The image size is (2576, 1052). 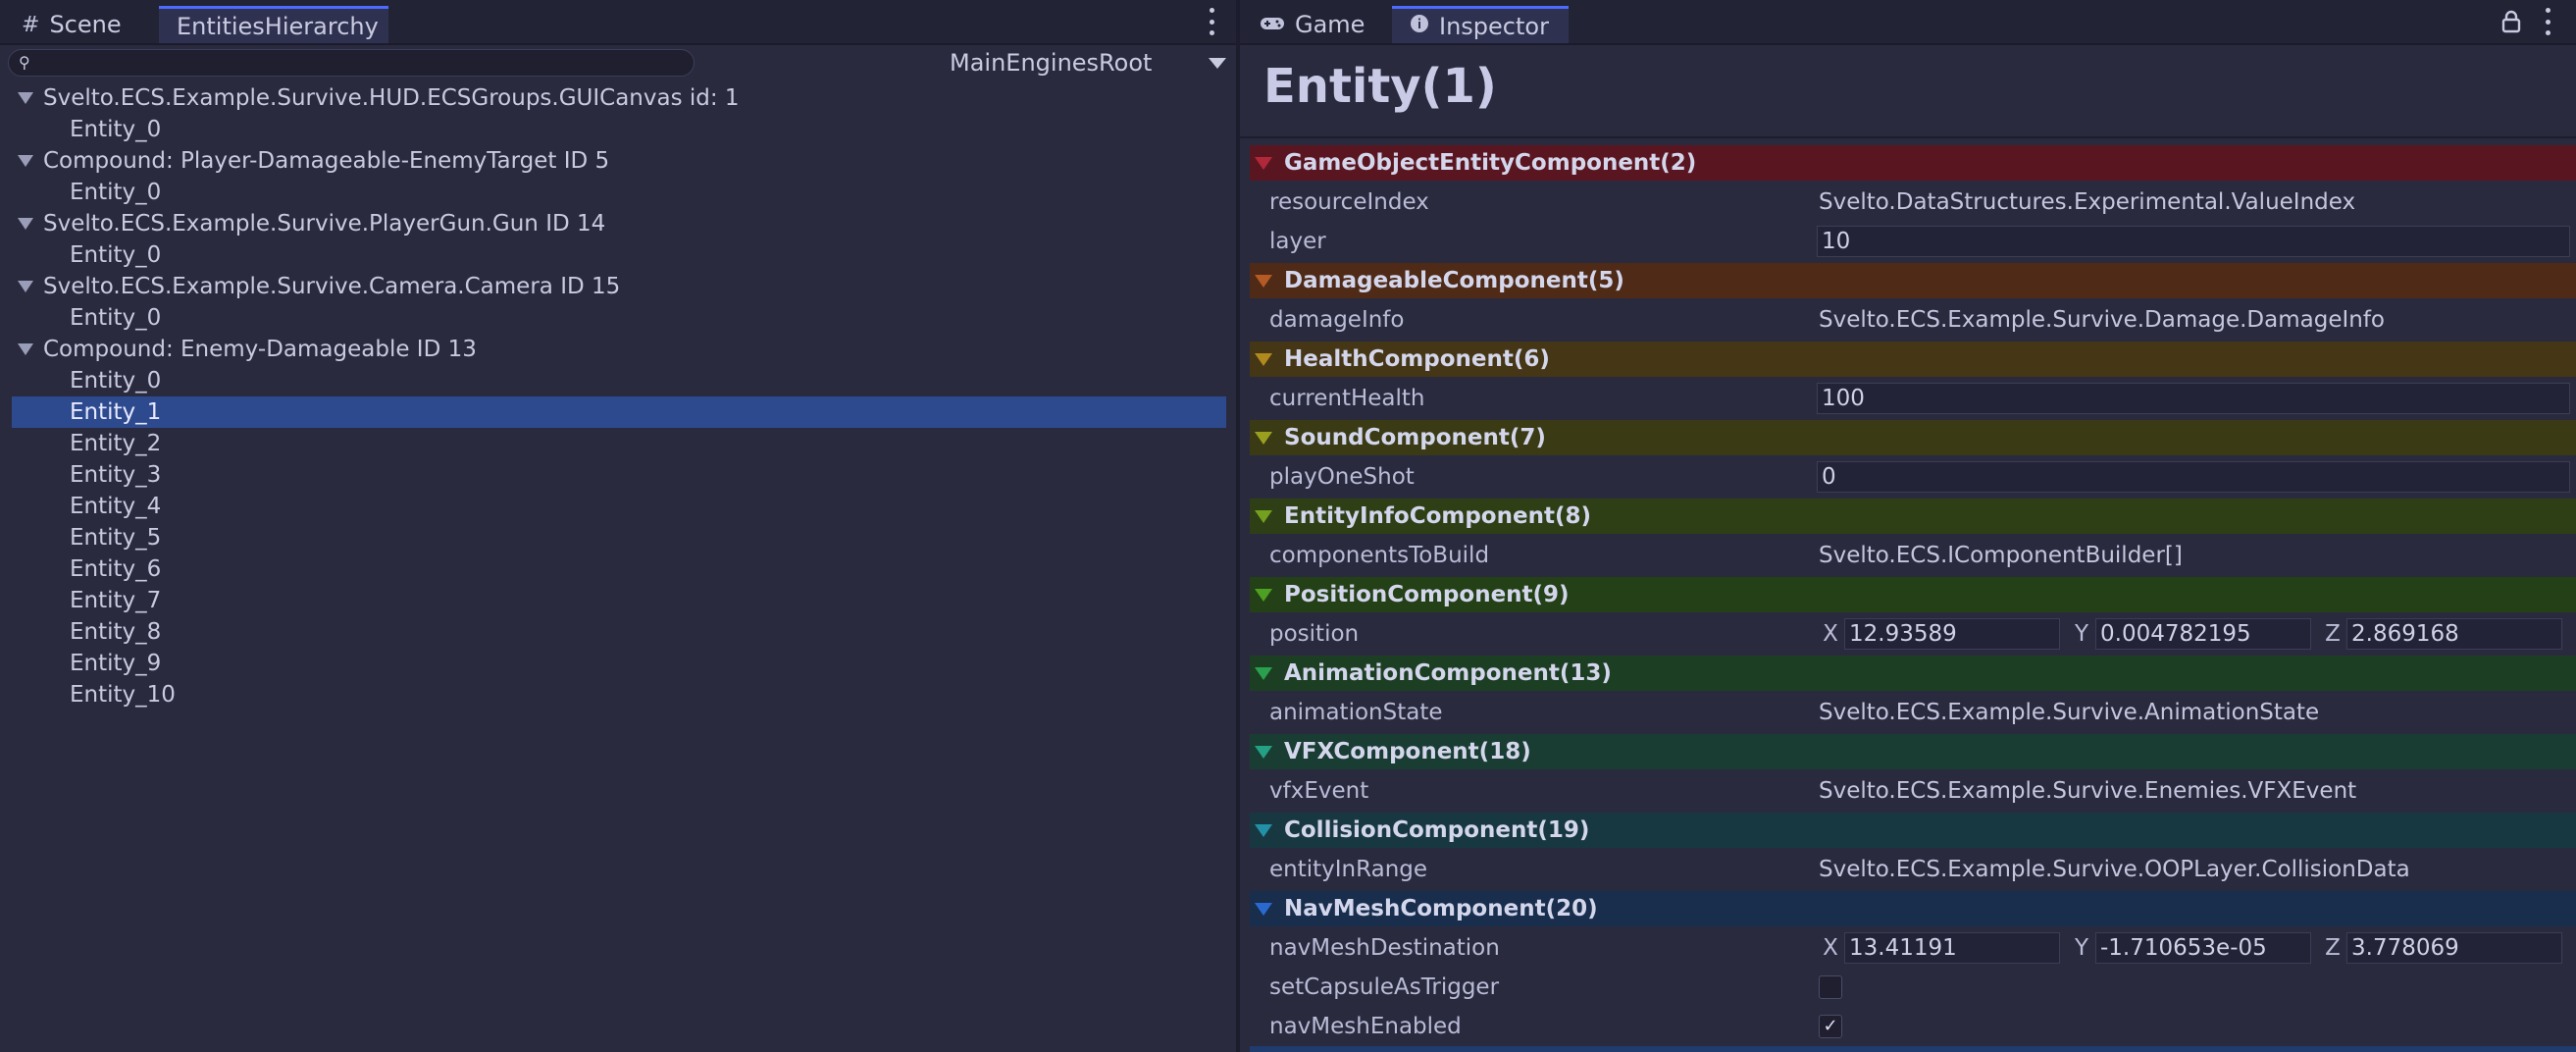 What do you see at coordinates (619, 349) in the screenshot?
I see `tree-group: Compound: Enemy-Damageable ID 13` at bounding box center [619, 349].